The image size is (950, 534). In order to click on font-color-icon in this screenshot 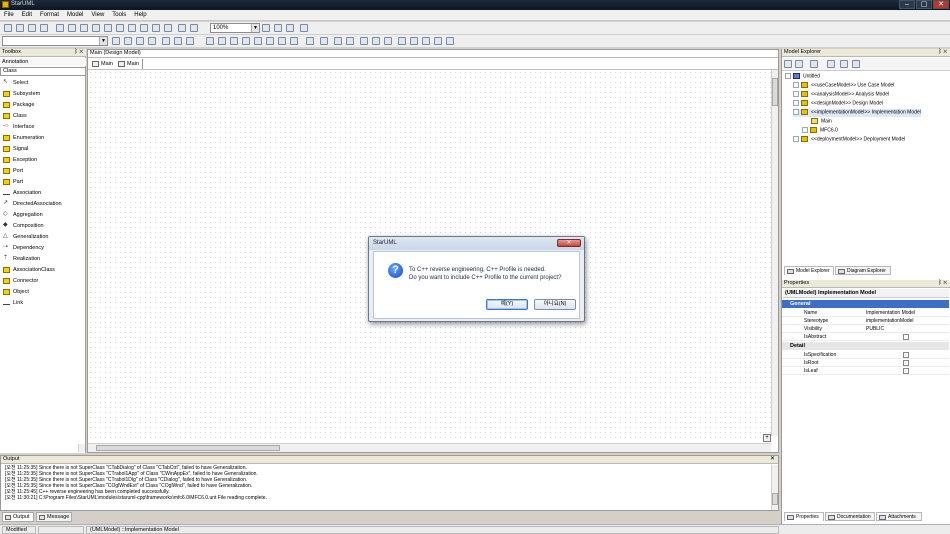, I will do `click(128, 41)`.